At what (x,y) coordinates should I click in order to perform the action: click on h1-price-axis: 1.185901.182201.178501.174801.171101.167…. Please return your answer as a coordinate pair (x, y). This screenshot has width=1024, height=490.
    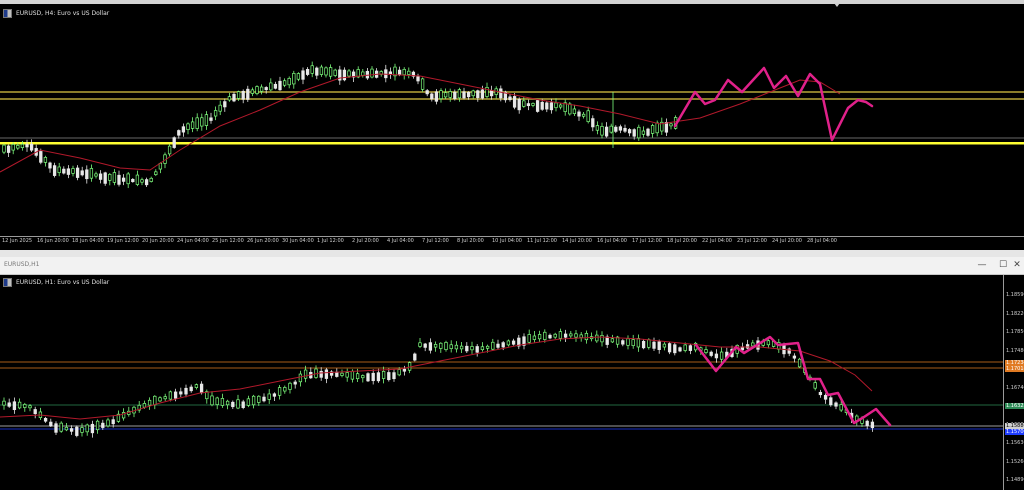
    Looking at the image, I should click on (1013, 382).